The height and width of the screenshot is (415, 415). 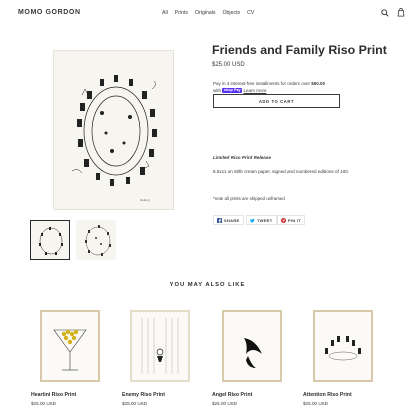 What do you see at coordinates (232, 395) in the screenshot?
I see `related-product-name-3: Angel Riso Print` at bounding box center [232, 395].